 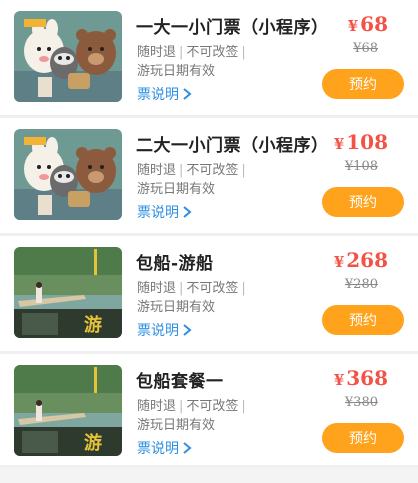 What do you see at coordinates (365, 48) in the screenshot?
I see `original-price: ¥68` at bounding box center [365, 48].